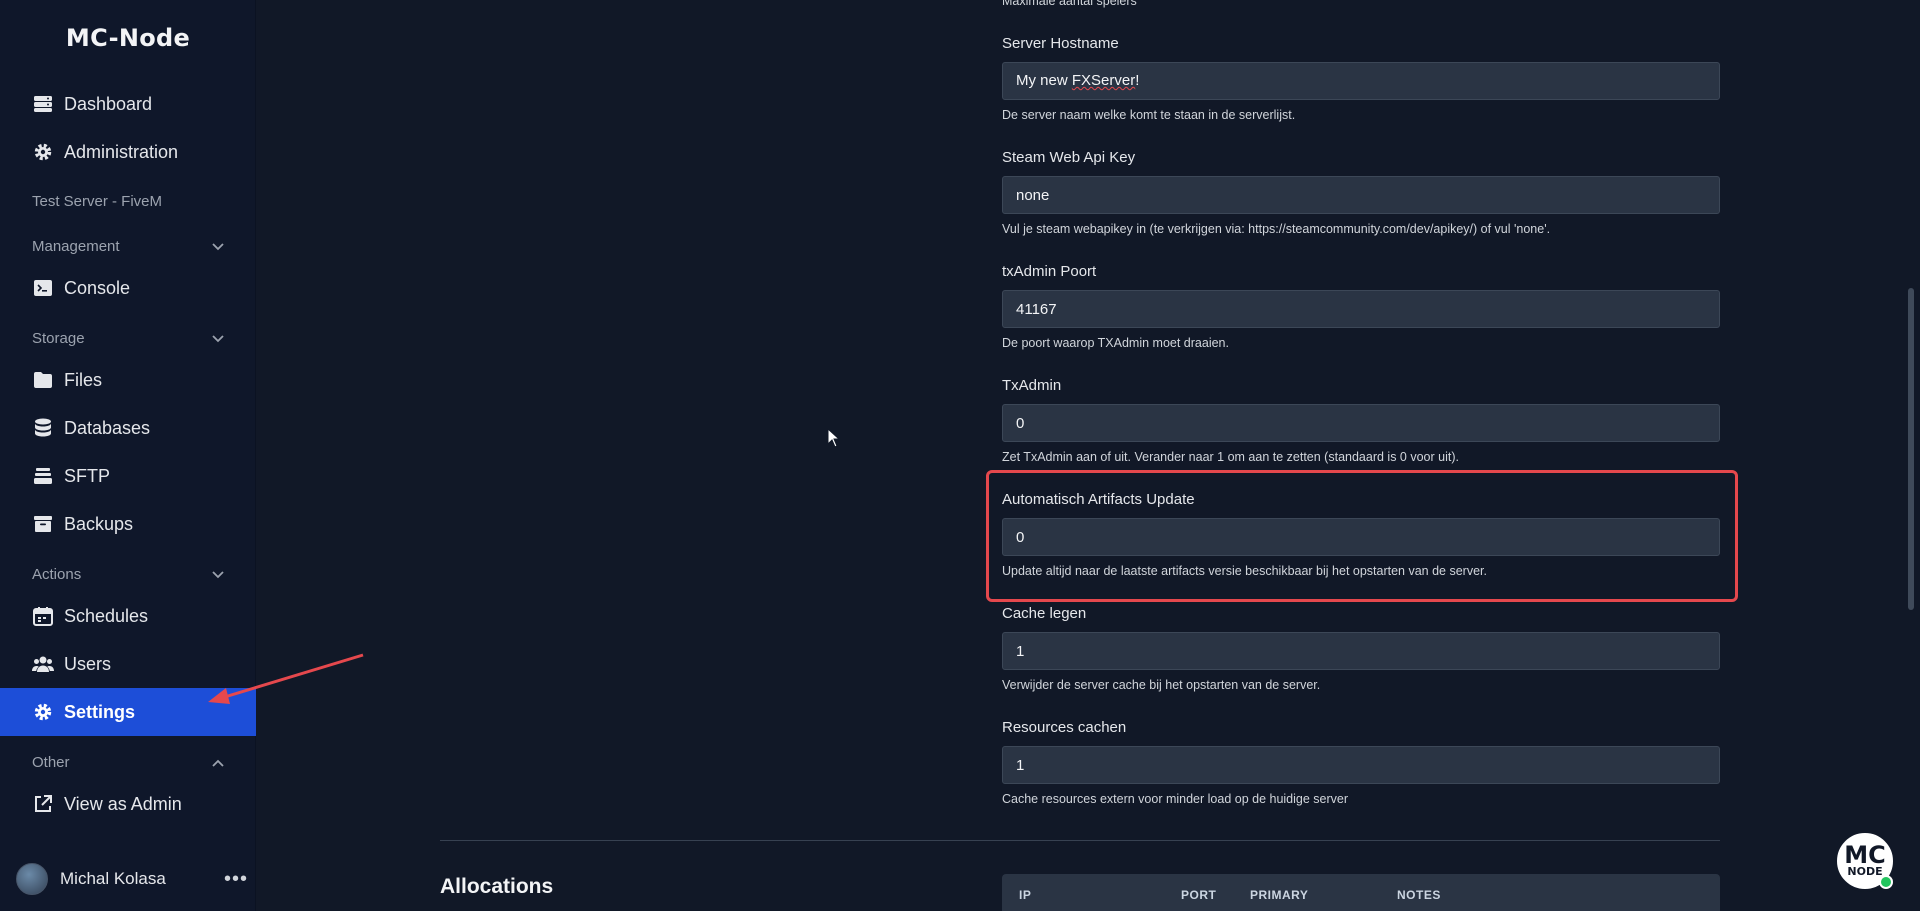 The height and width of the screenshot is (911, 1920). Describe the element at coordinates (1361, 309) in the screenshot. I see `txadmin-poort-input` at that location.